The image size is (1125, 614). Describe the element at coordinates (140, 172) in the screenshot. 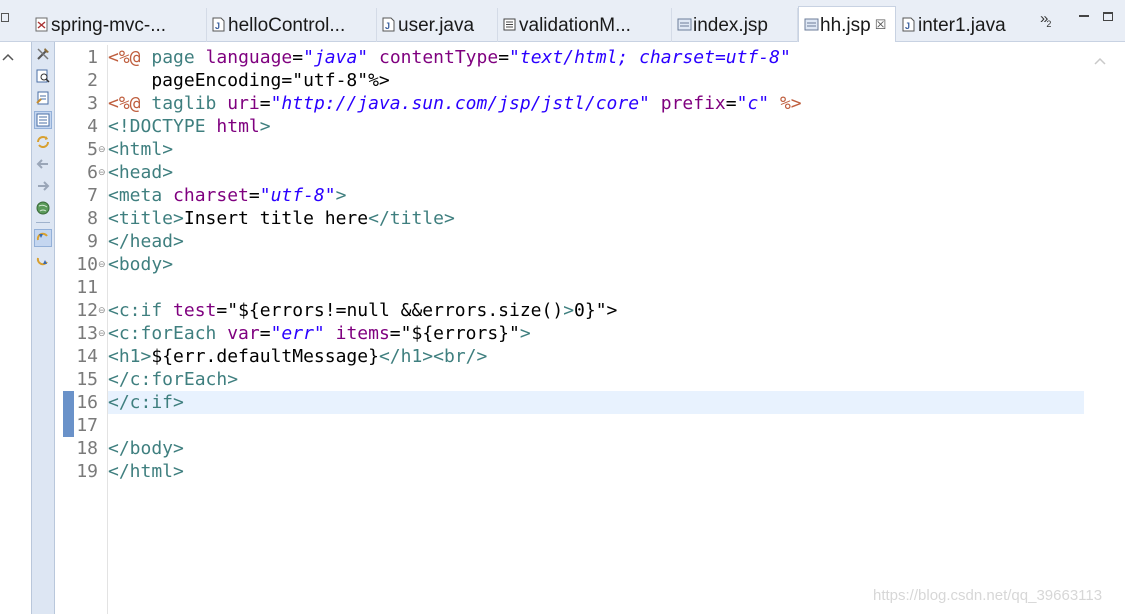

I see `code-line: <head>` at that location.